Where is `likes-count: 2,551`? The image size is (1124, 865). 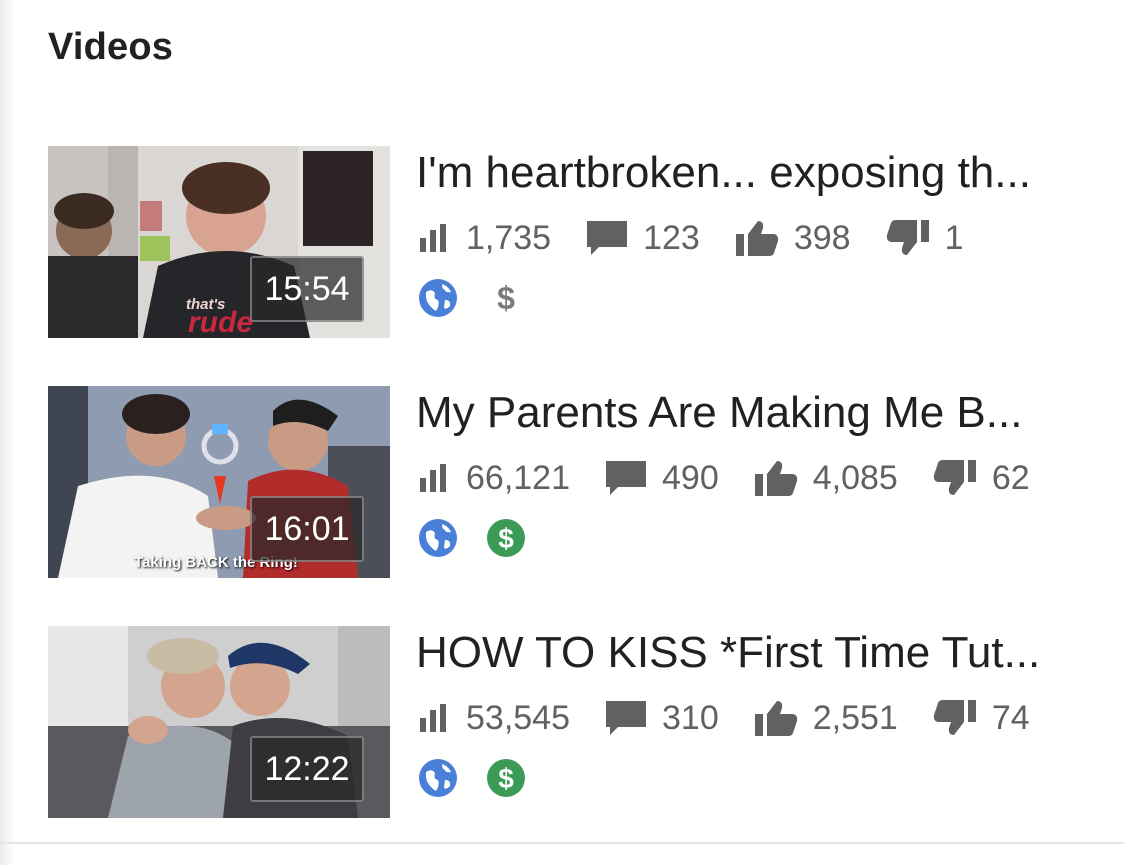 likes-count: 2,551 is located at coordinates (855, 717).